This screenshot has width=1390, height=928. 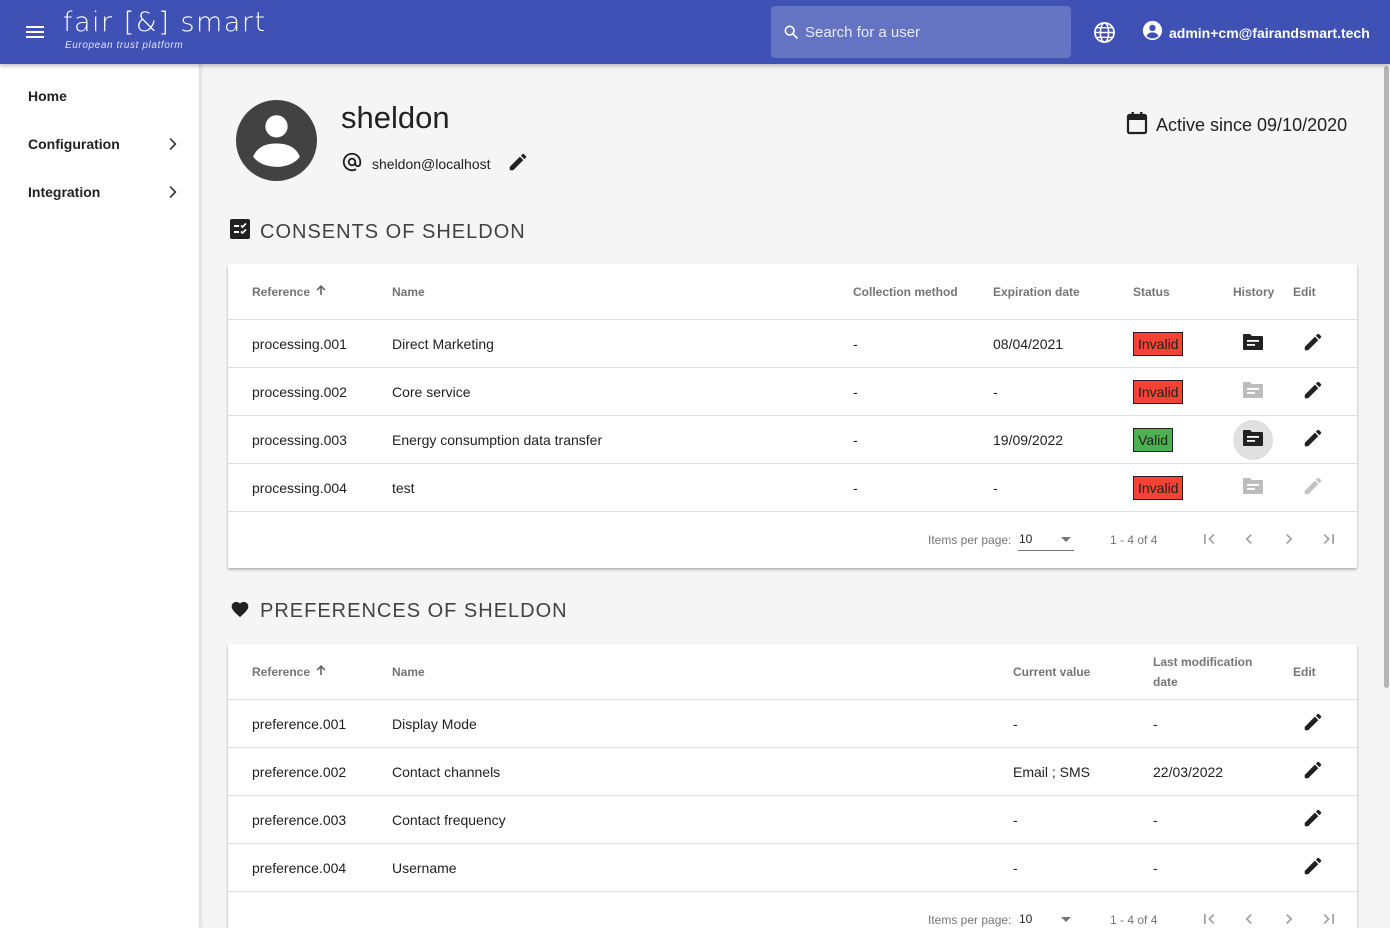 I want to click on last-page-icon, so click(x=1329, y=918).